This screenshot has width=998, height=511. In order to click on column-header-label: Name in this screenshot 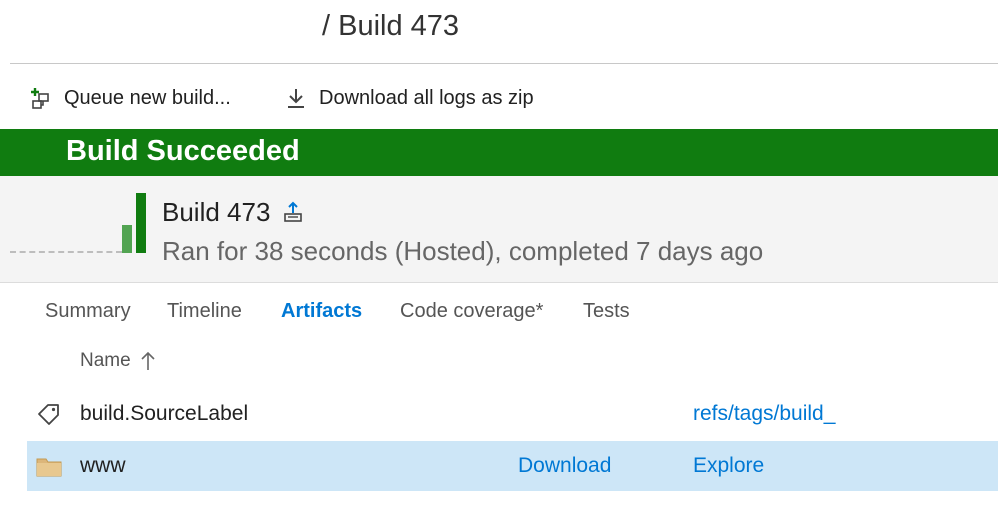, I will do `click(105, 360)`.